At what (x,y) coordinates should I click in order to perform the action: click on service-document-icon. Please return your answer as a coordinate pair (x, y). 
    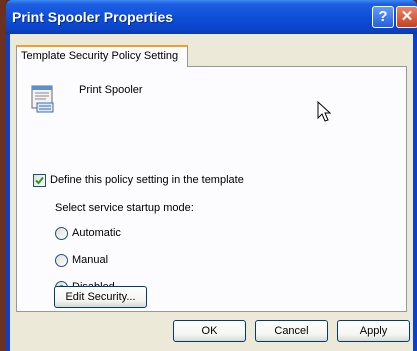
    Looking at the image, I should click on (42, 99).